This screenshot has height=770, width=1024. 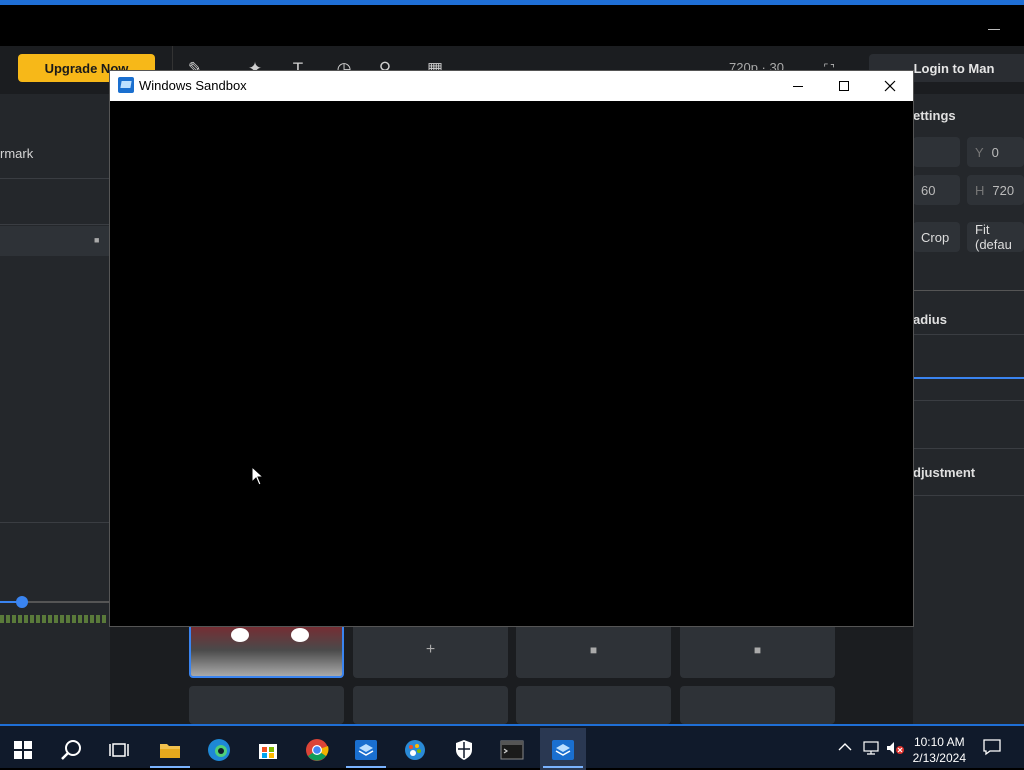 What do you see at coordinates (16, 153) in the screenshot?
I see `watermark-item: rmark` at bounding box center [16, 153].